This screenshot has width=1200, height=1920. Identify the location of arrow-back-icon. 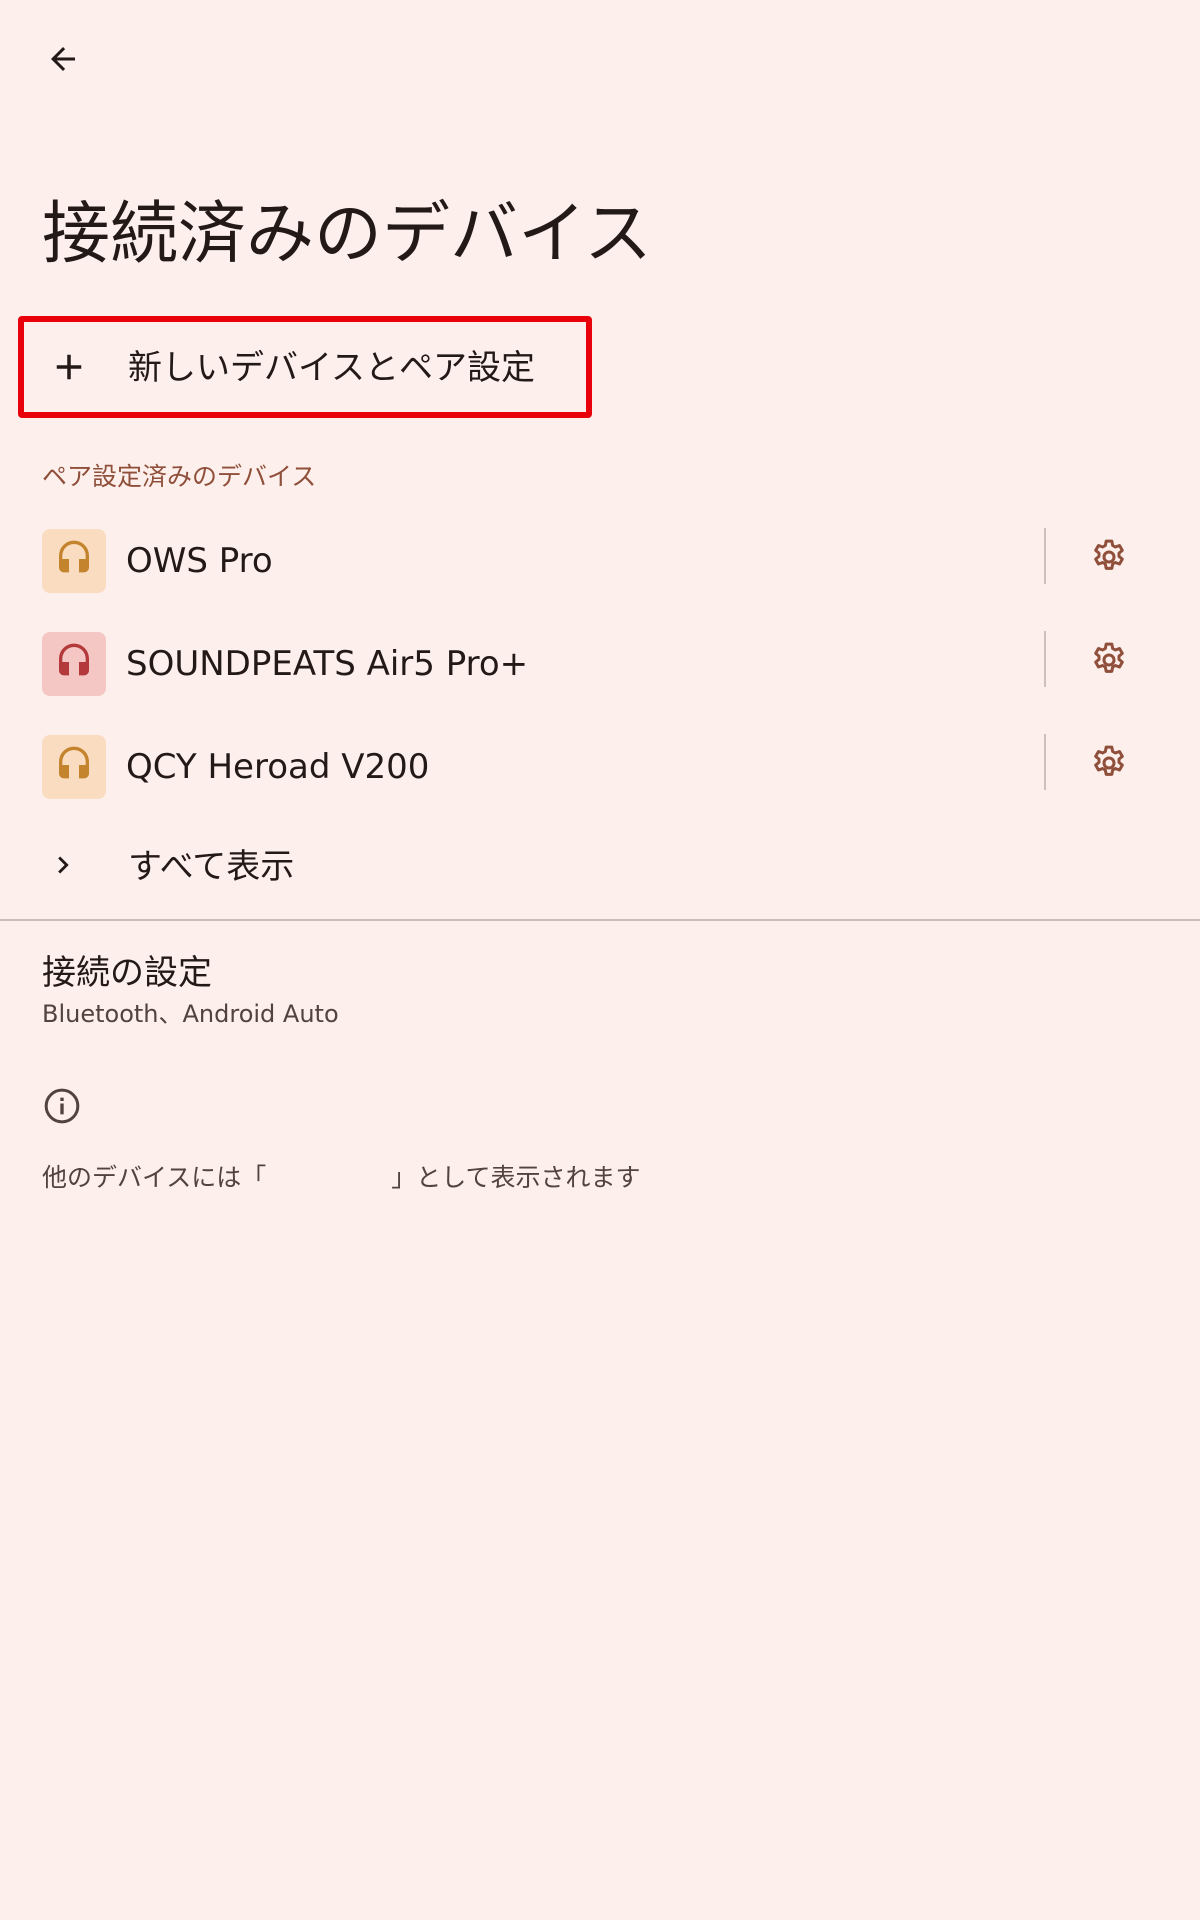
(63, 61).